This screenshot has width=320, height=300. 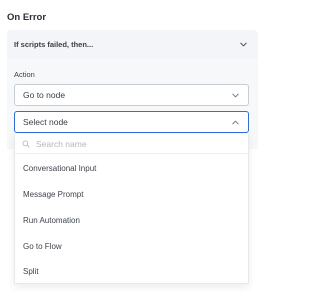 What do you see at coordinates (44, 95) in the screenshot?
I see `action-select-value: Go to node` at bounding box center [44, 95].